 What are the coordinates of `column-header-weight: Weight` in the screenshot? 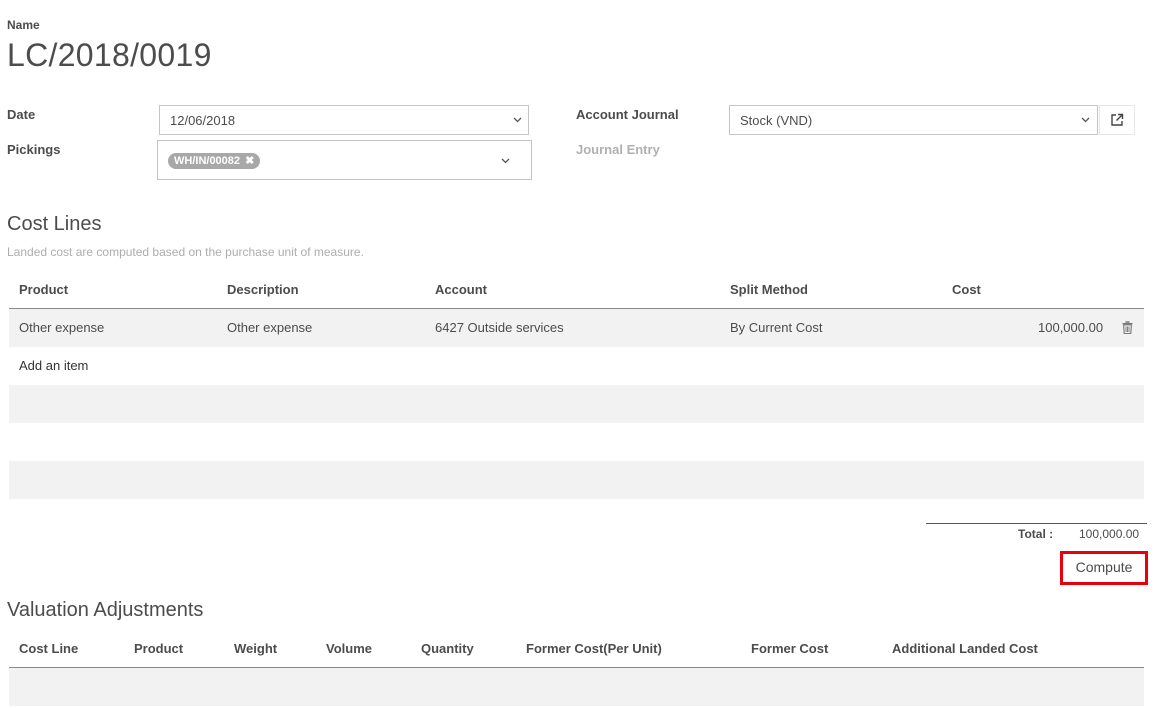 It's located at (255, 648).